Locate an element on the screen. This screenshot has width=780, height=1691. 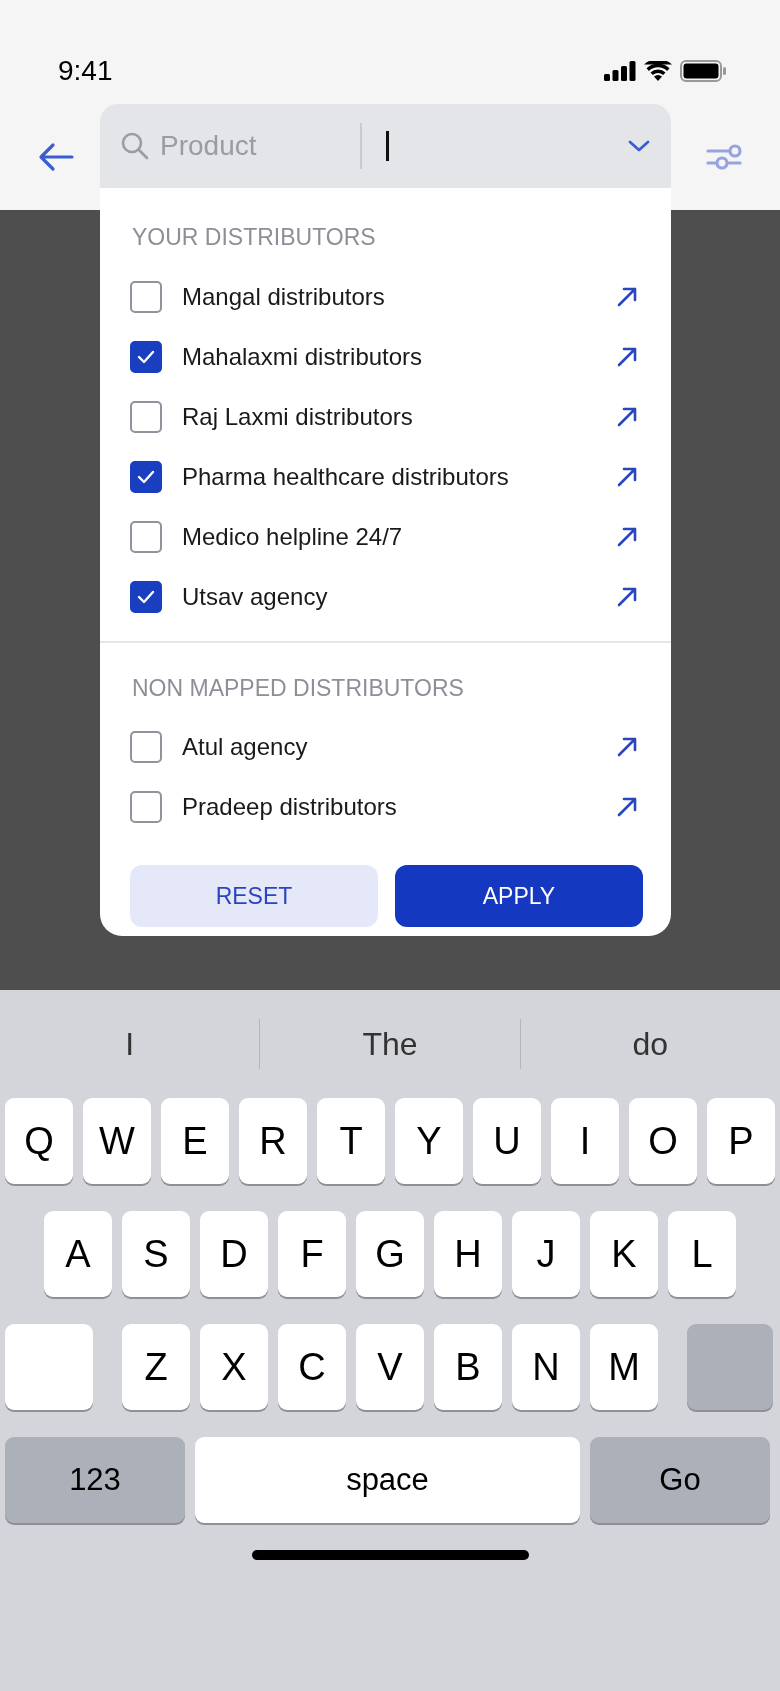
keyboard-key: L is located at coordinates (702, 1254).